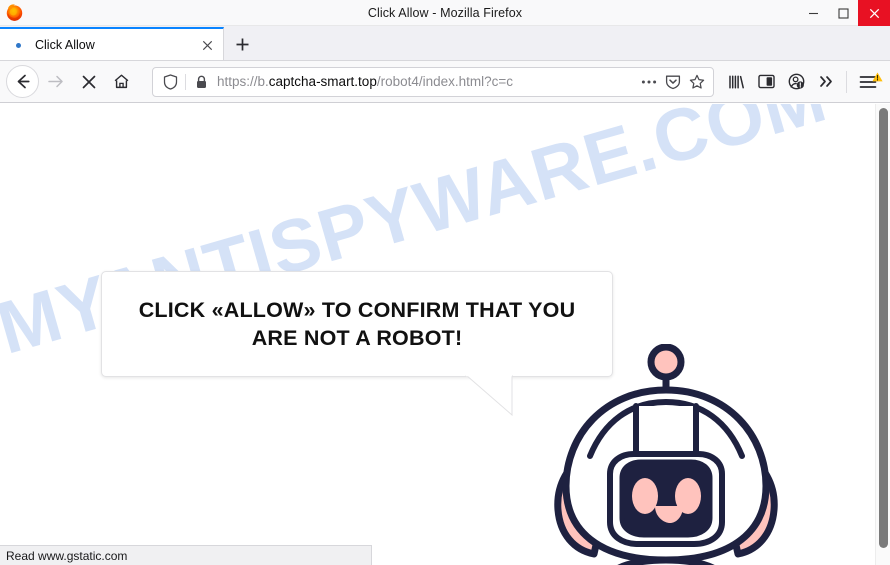 The width and height of the screenshot is (890, 565). I want to click on account-icon, so click(796, 82).